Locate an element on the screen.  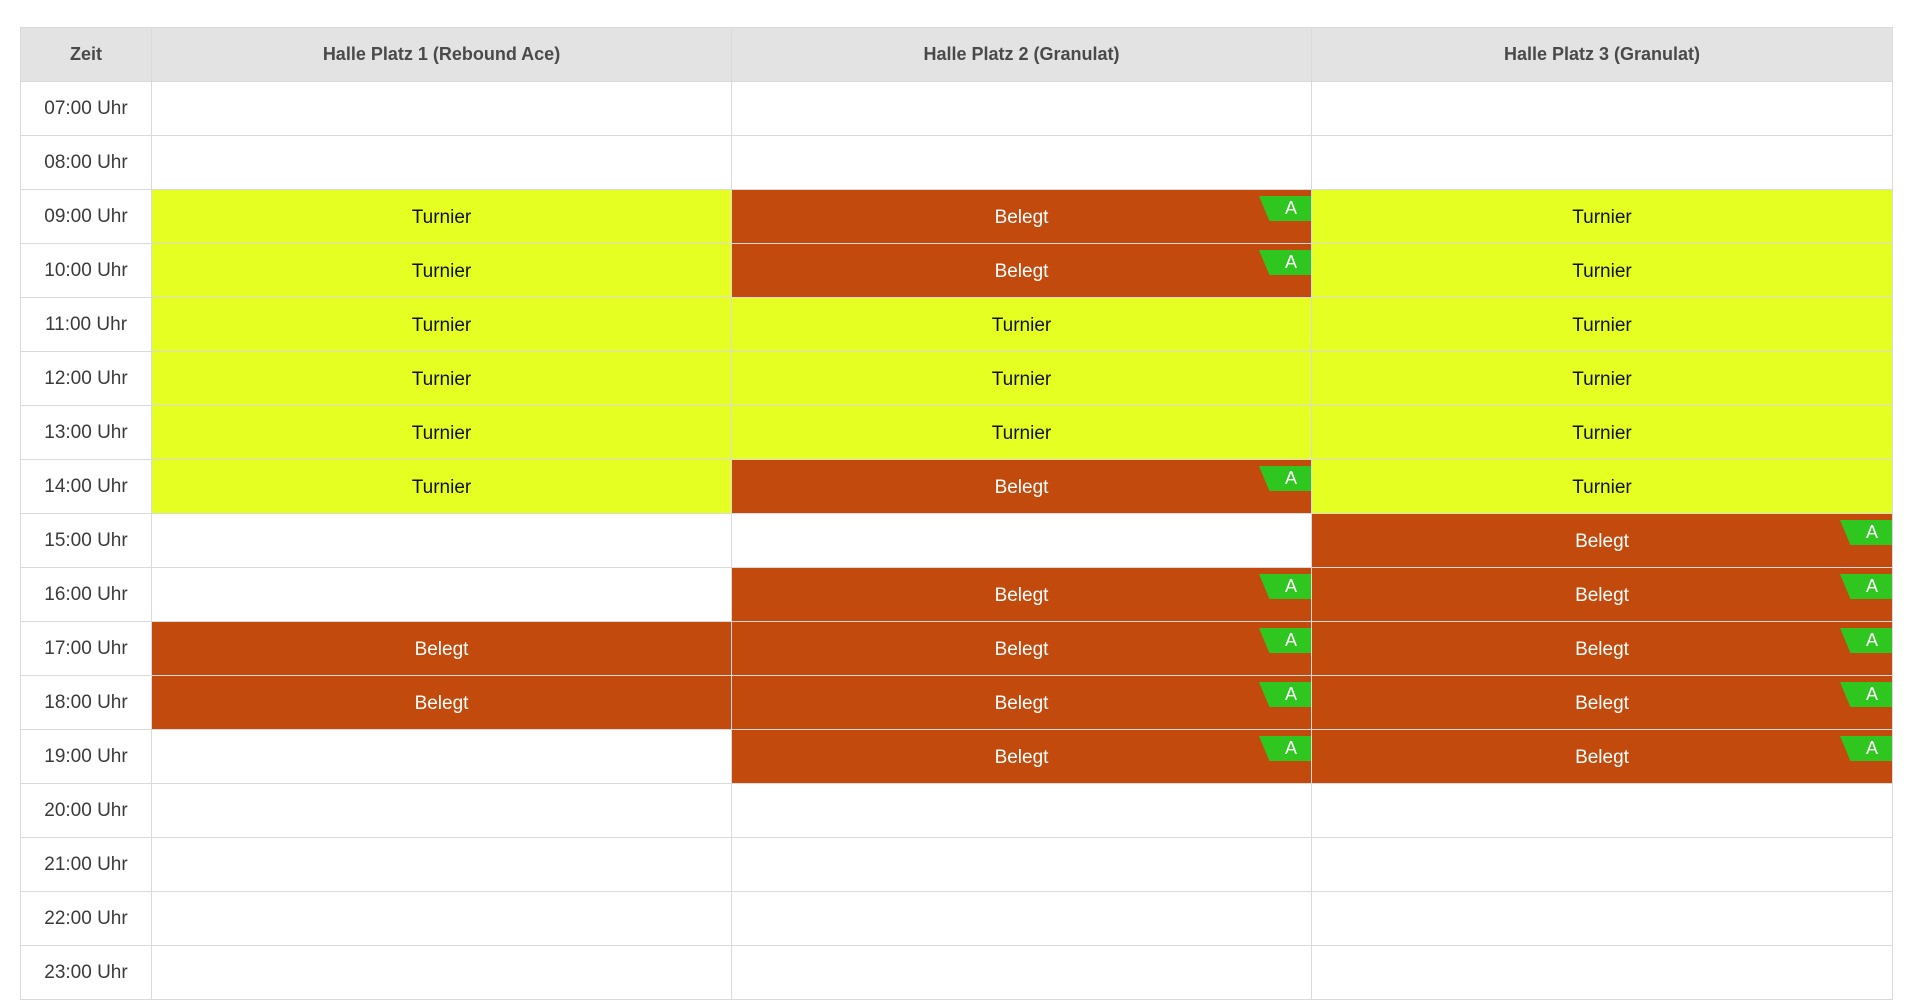
table-row: 12:00 Uhr Turnier Turnier Turnier is located at coordinates (956, 378).